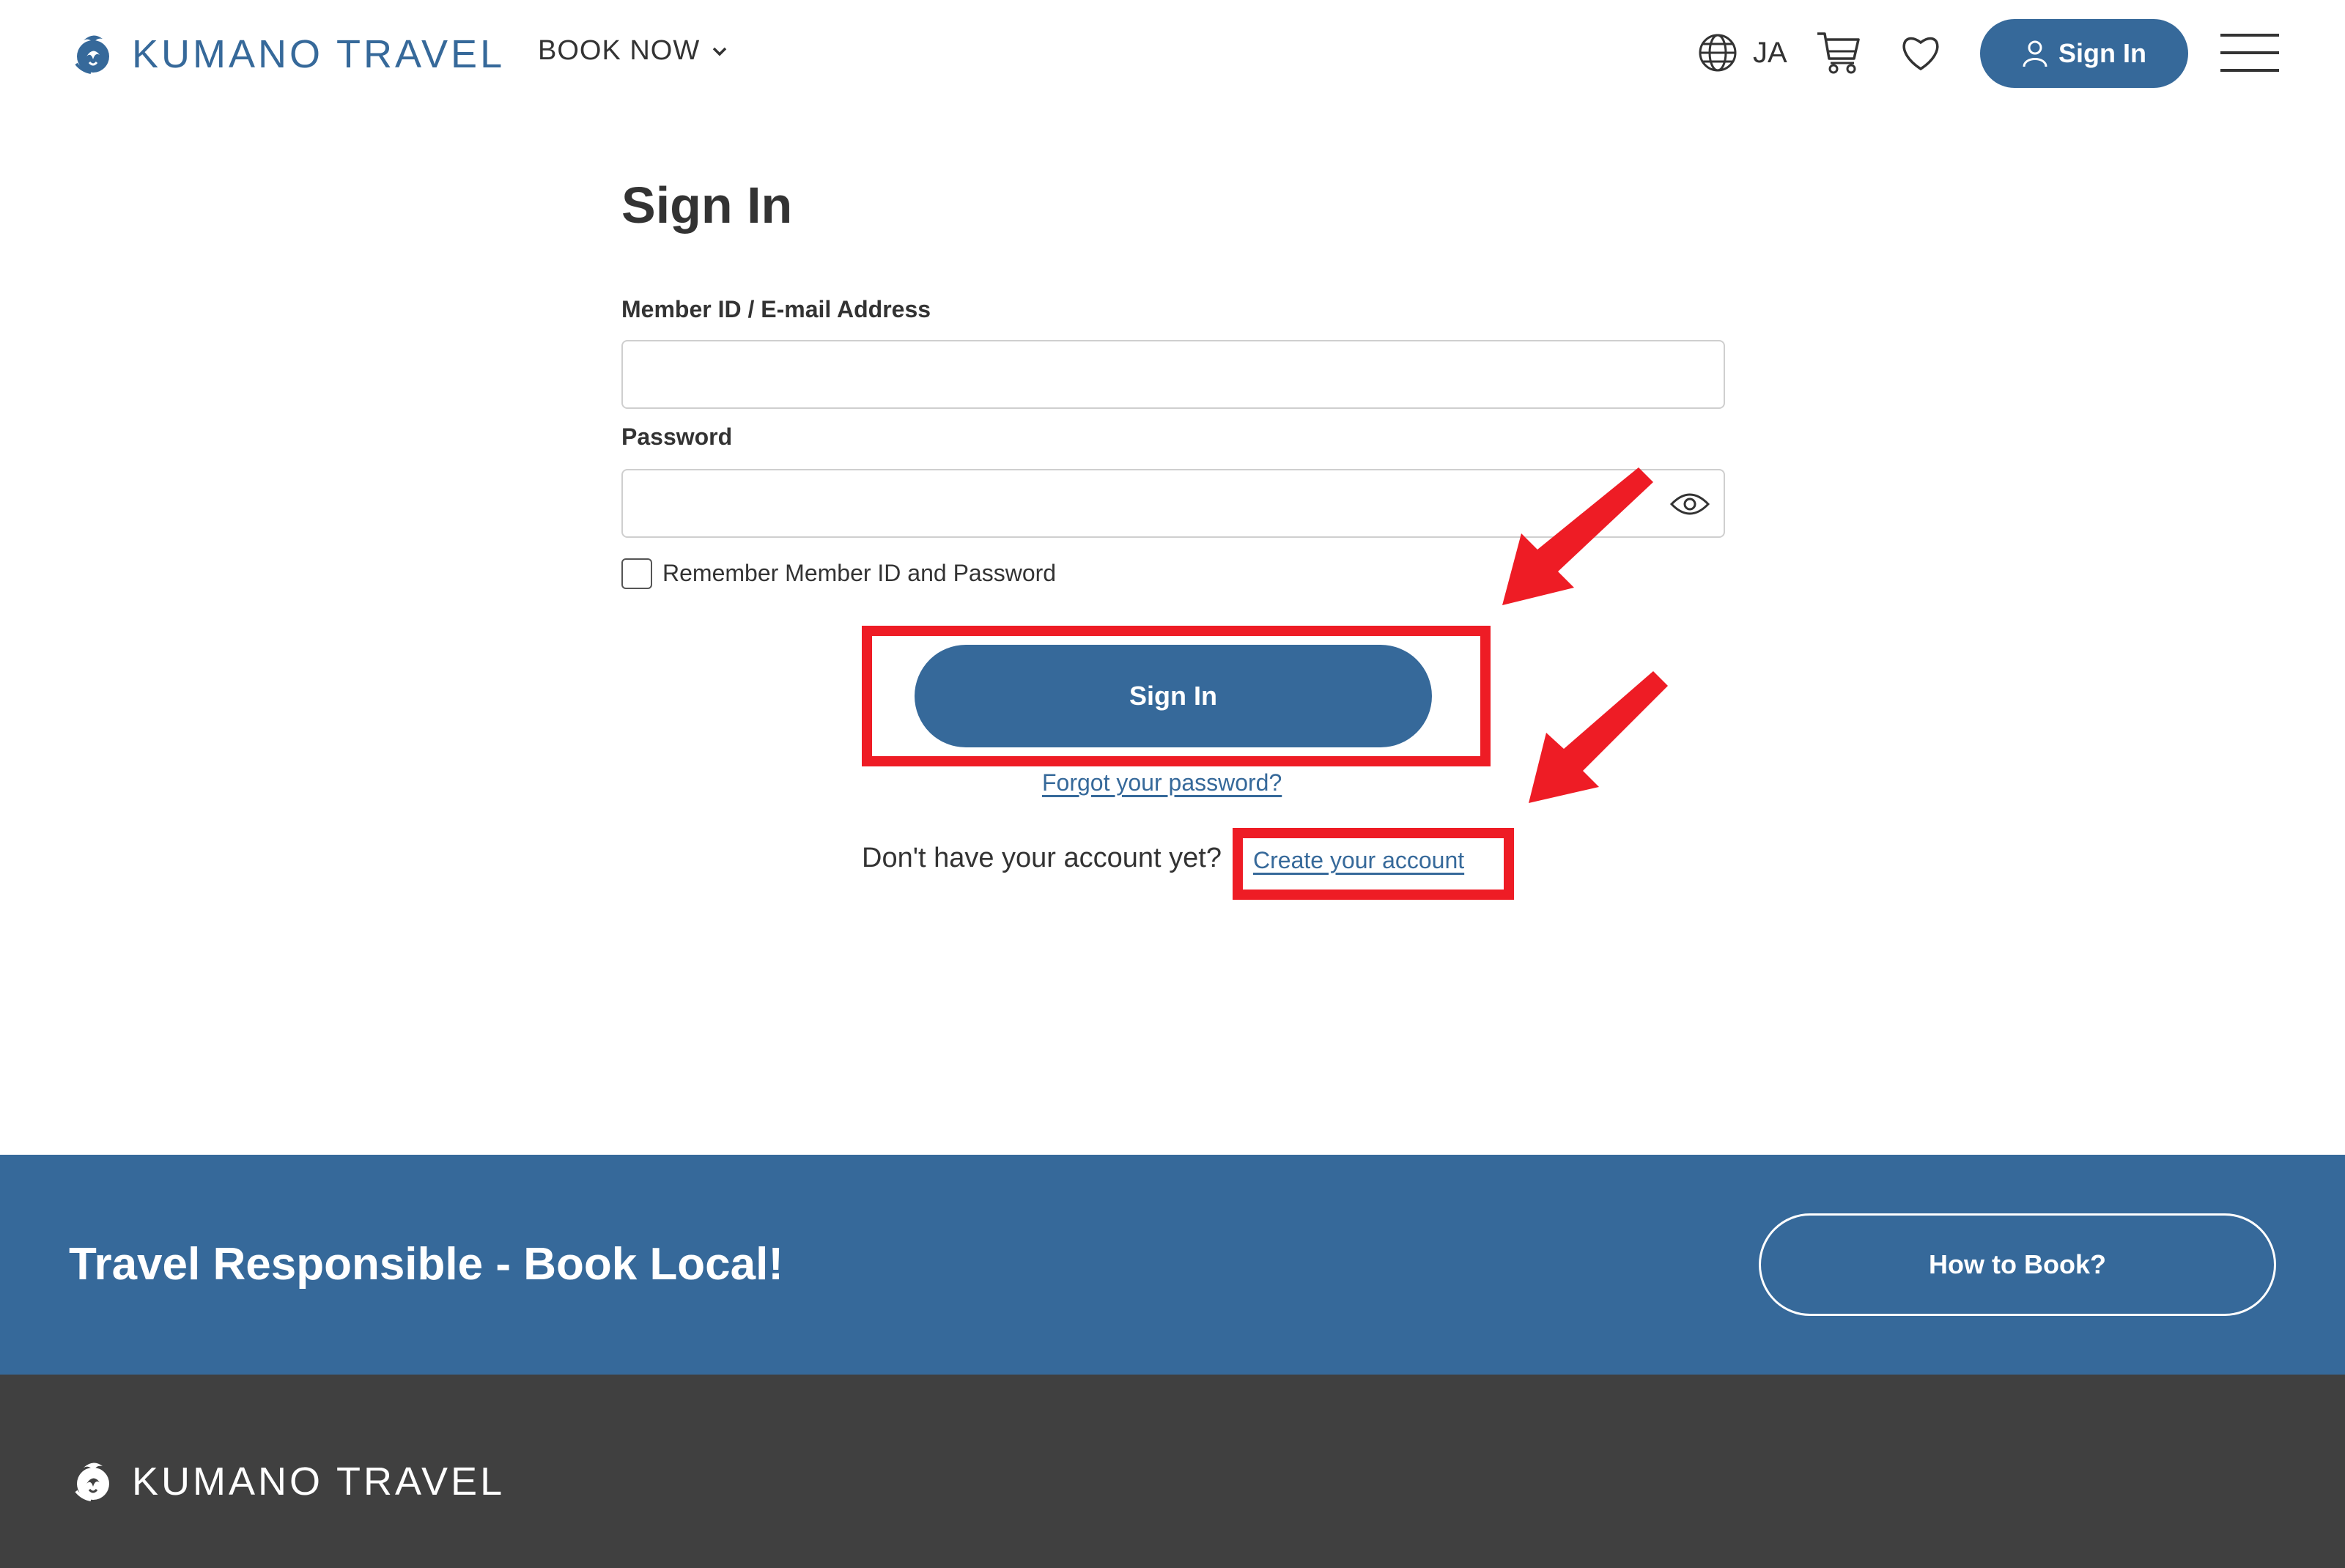  Describe the element at coordinates (707, 206) in the screenshot. I see `page-title: Sign In` at that location.